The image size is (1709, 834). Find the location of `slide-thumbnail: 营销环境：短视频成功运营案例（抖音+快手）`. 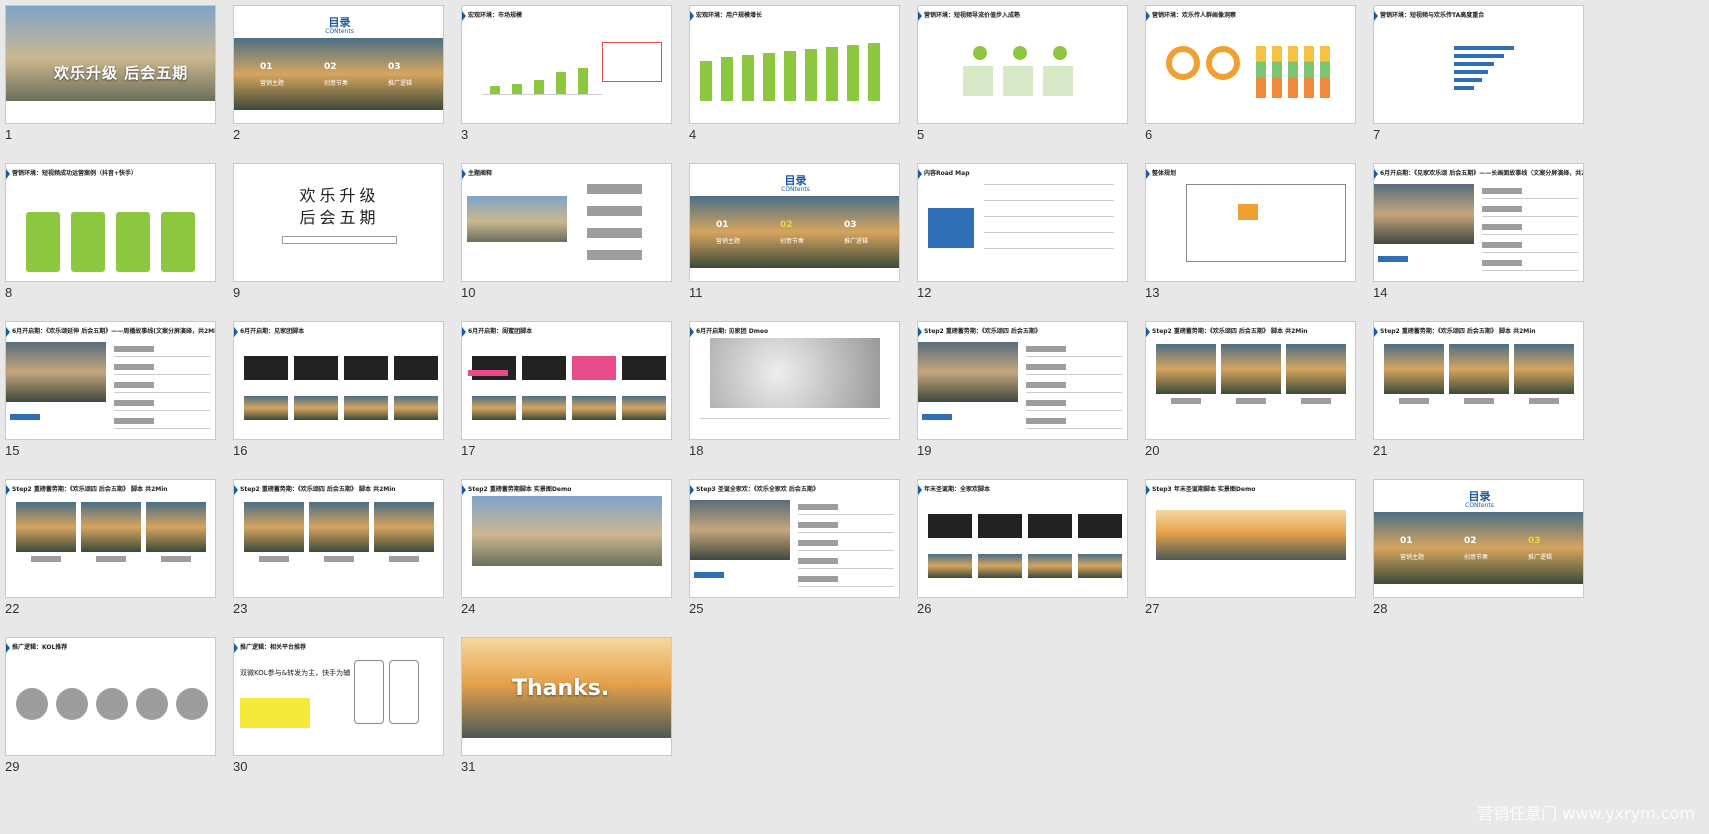

slide-thumbnail: 营销环境：短视频成功运营案例（抖音+快手） is located at coordinates (110, 222).